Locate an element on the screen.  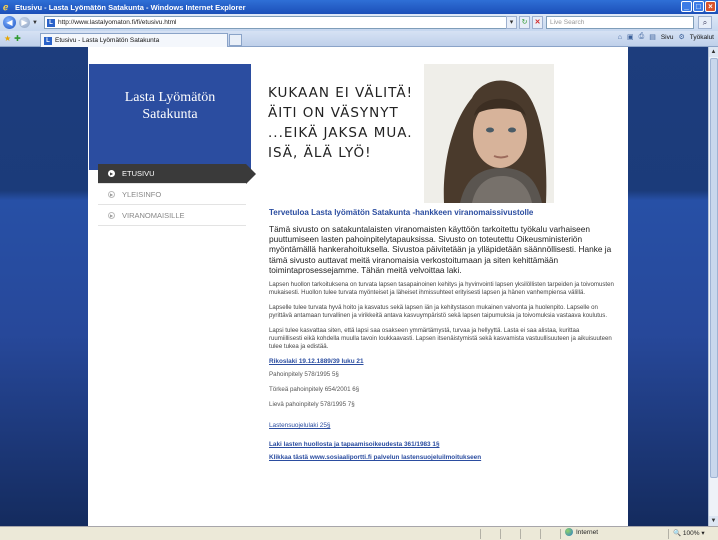
page-menu: Sivu is located at coordinates (667, 37).